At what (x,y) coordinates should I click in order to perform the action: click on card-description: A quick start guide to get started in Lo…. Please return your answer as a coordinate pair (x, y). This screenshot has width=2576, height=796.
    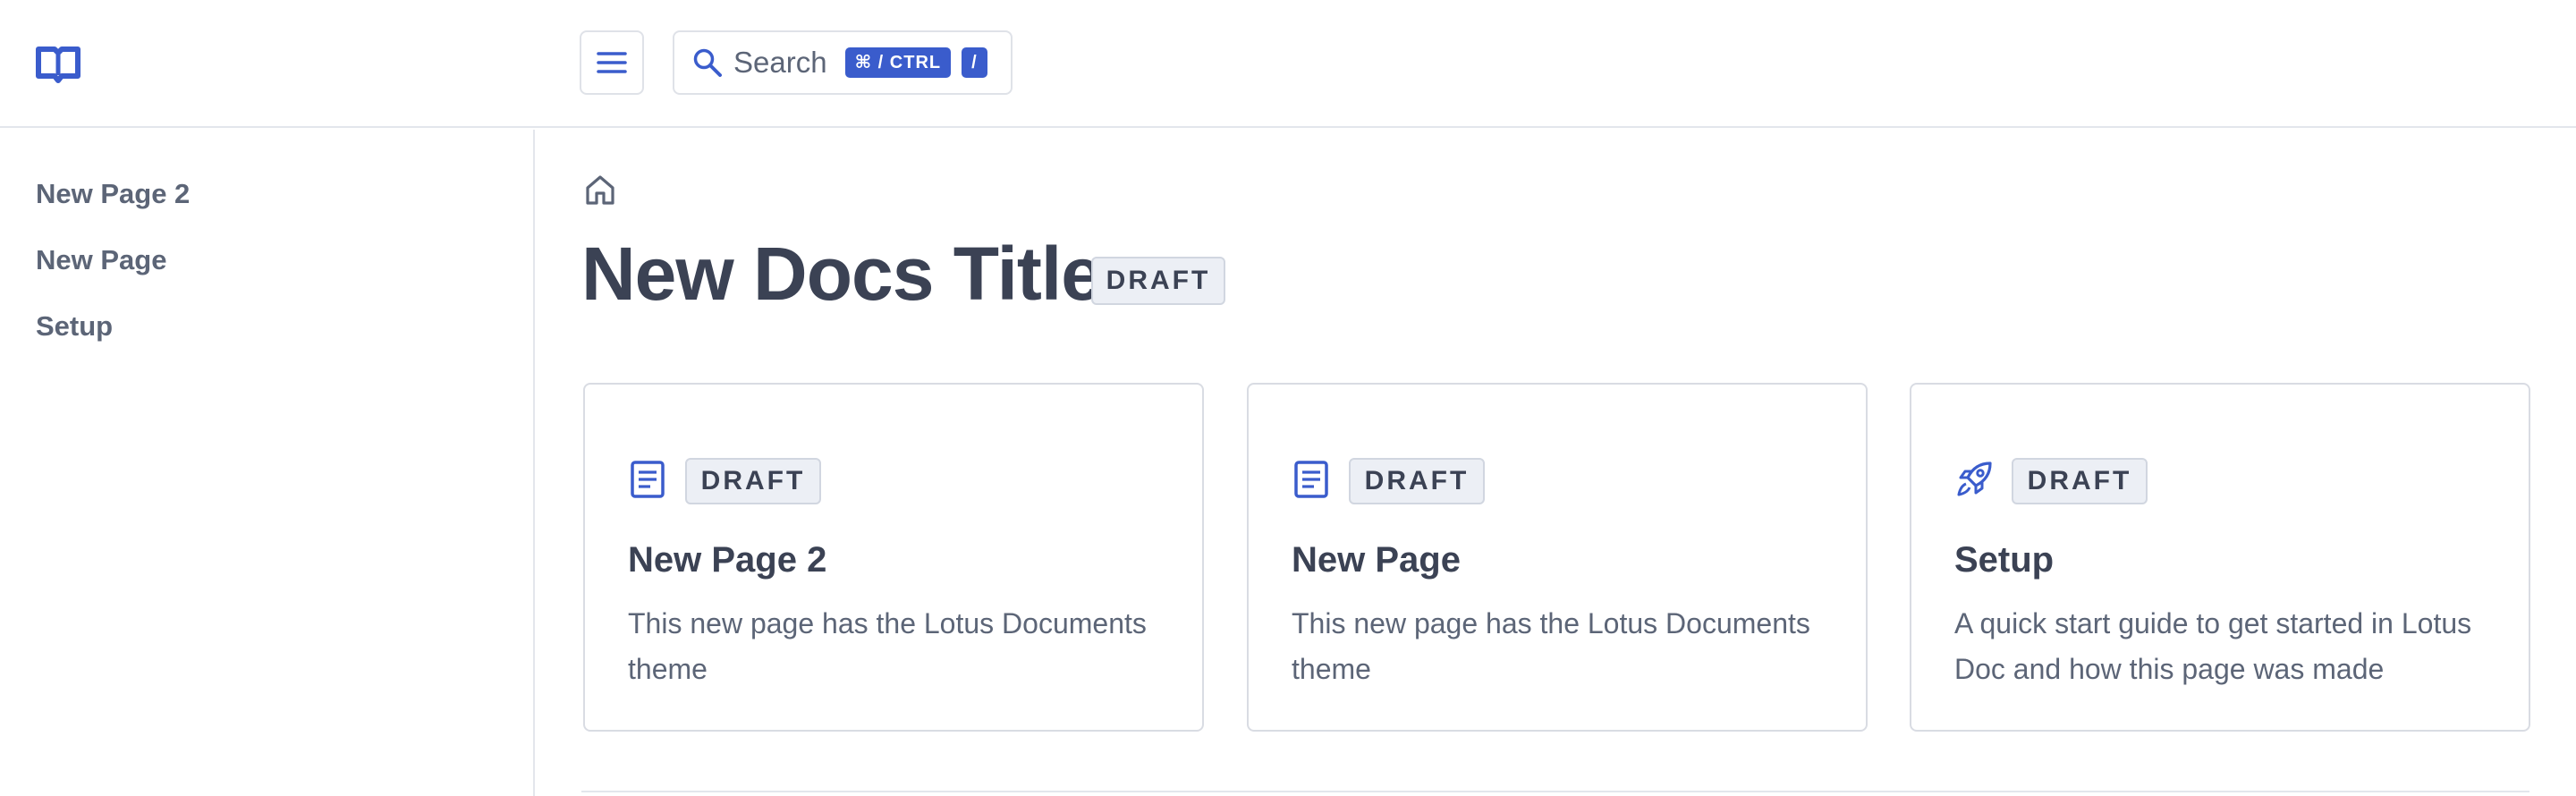
    Looking at the image, I should click on (2213, 646).